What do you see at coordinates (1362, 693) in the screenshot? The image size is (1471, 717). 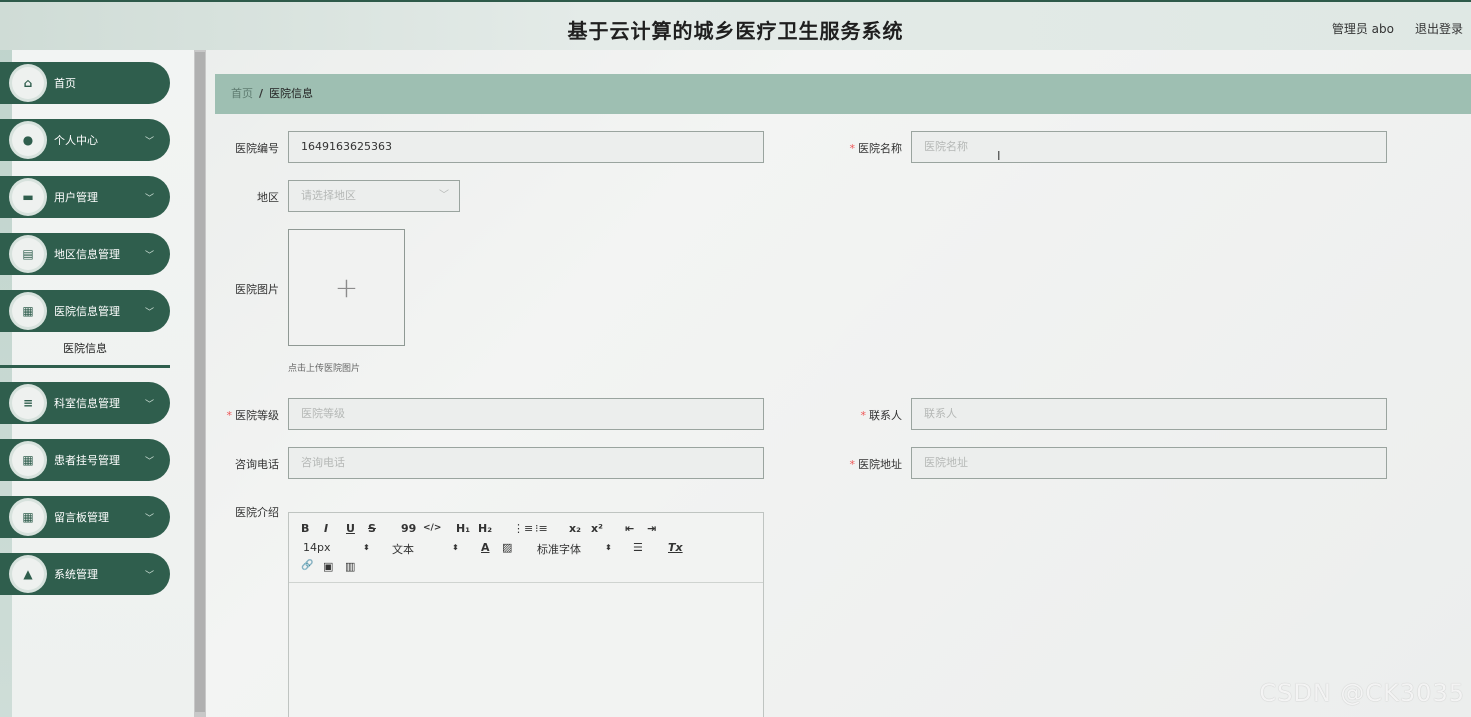 I see `watermark: CSDN @CK3035` at bounding box center [1362, 693].